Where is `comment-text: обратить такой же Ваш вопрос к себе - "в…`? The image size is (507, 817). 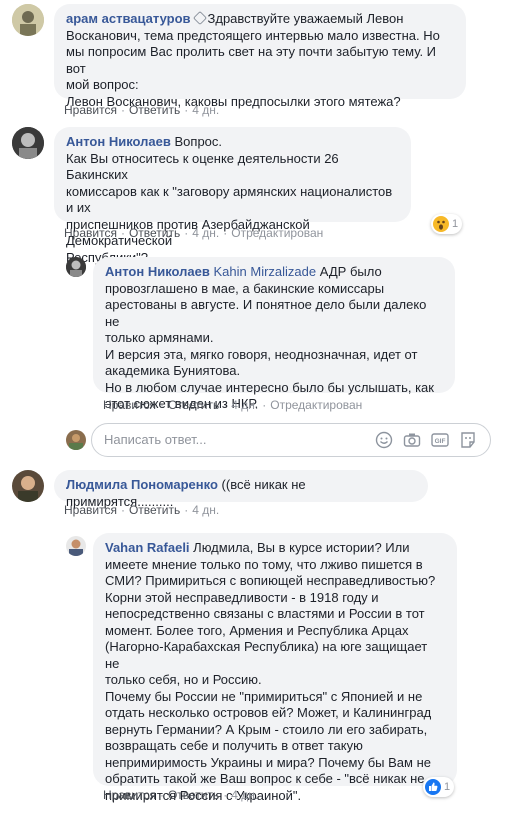 comment-text: обратить такой же Ваш вопрос к себе - "в… is located at coordinates (265, 778).